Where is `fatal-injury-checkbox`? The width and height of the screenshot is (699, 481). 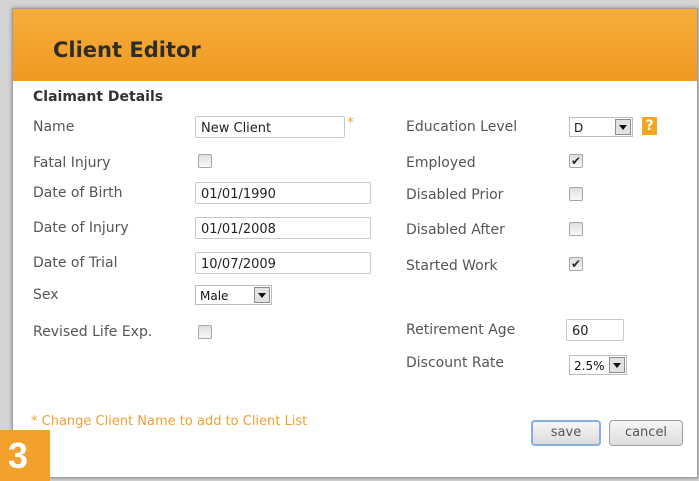
fatal-injury-checkbox is located at coordinates (205, 161).